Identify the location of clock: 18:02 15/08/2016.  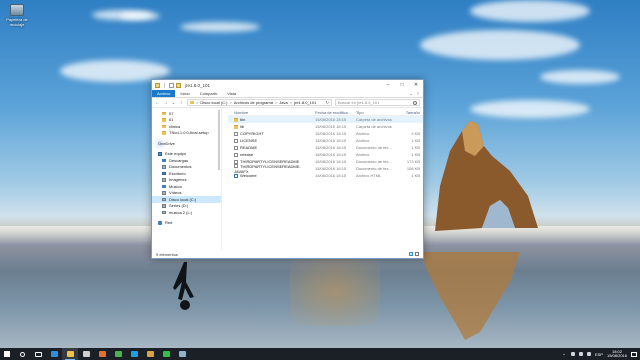
(616, 354).